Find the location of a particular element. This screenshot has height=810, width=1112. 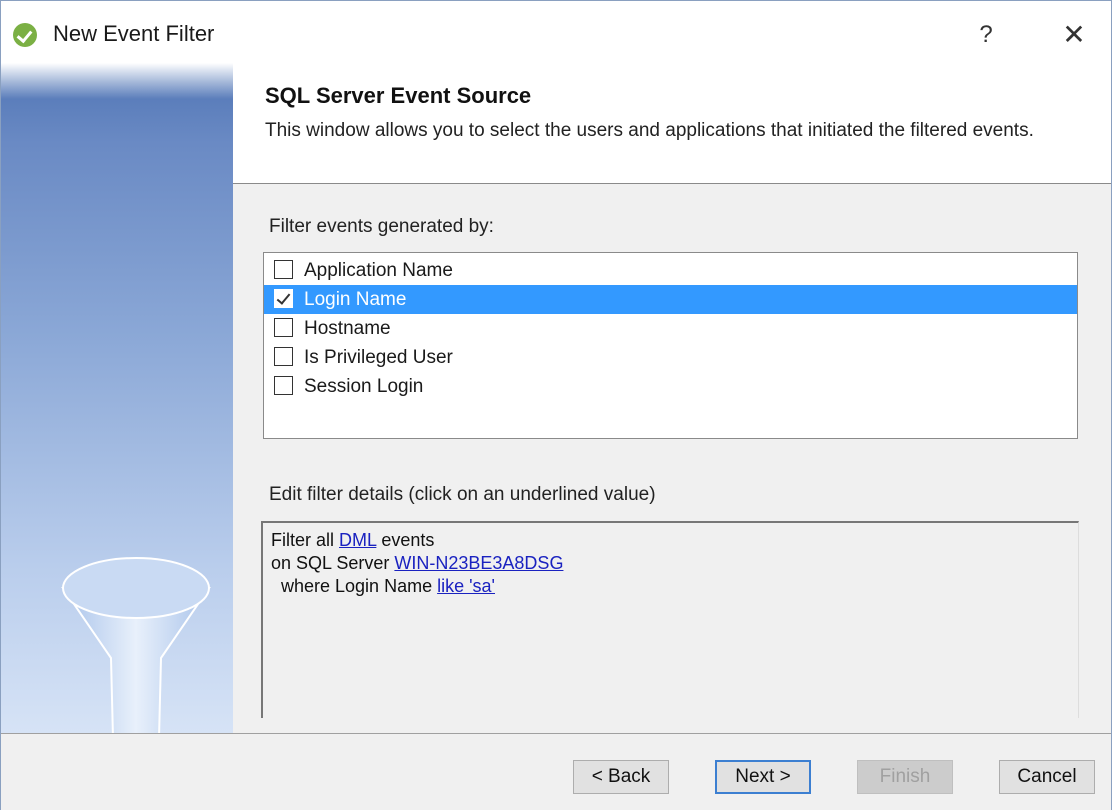

next-button: Next > is located at coordinates (763, 777).